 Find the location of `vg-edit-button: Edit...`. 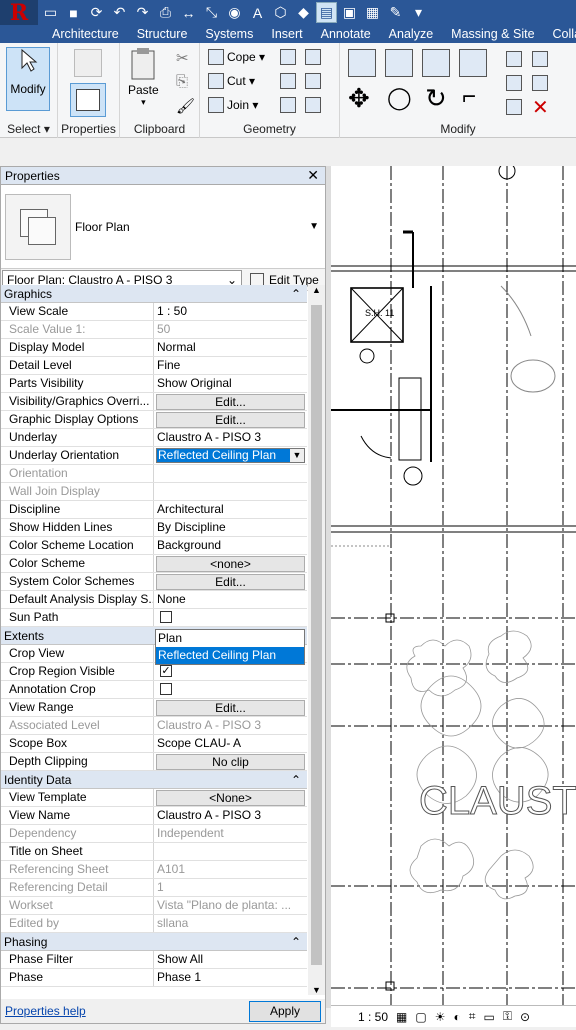

vg-edit-button: Edit... is located at coordinates (230, 402).